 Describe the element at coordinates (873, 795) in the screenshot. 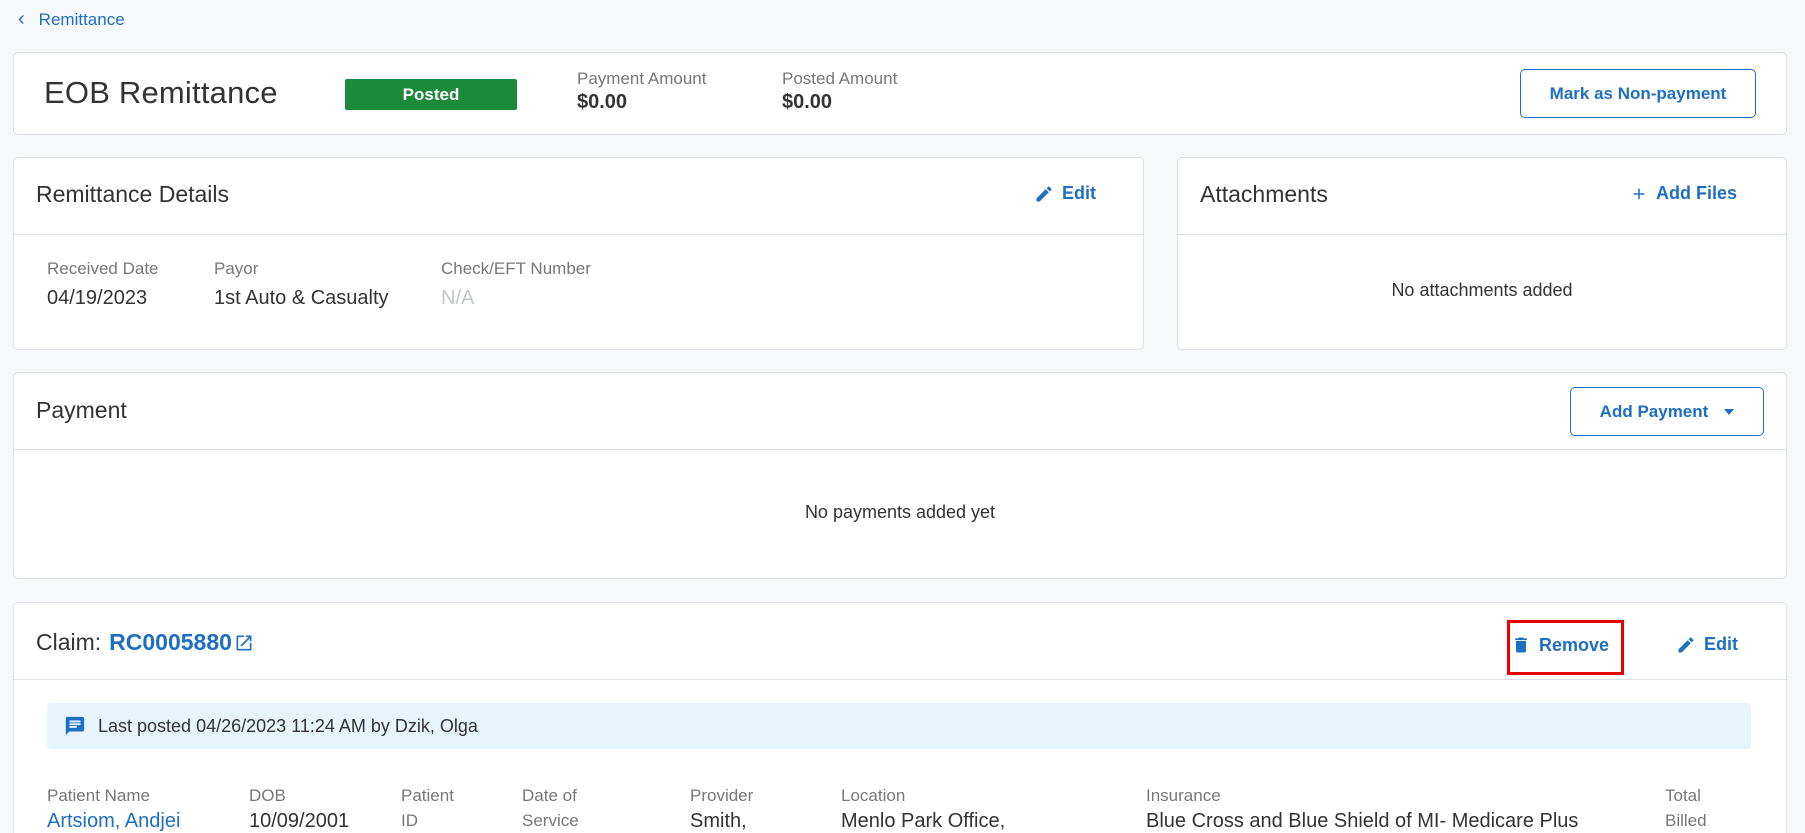

I see `location-label: Location` at that location.